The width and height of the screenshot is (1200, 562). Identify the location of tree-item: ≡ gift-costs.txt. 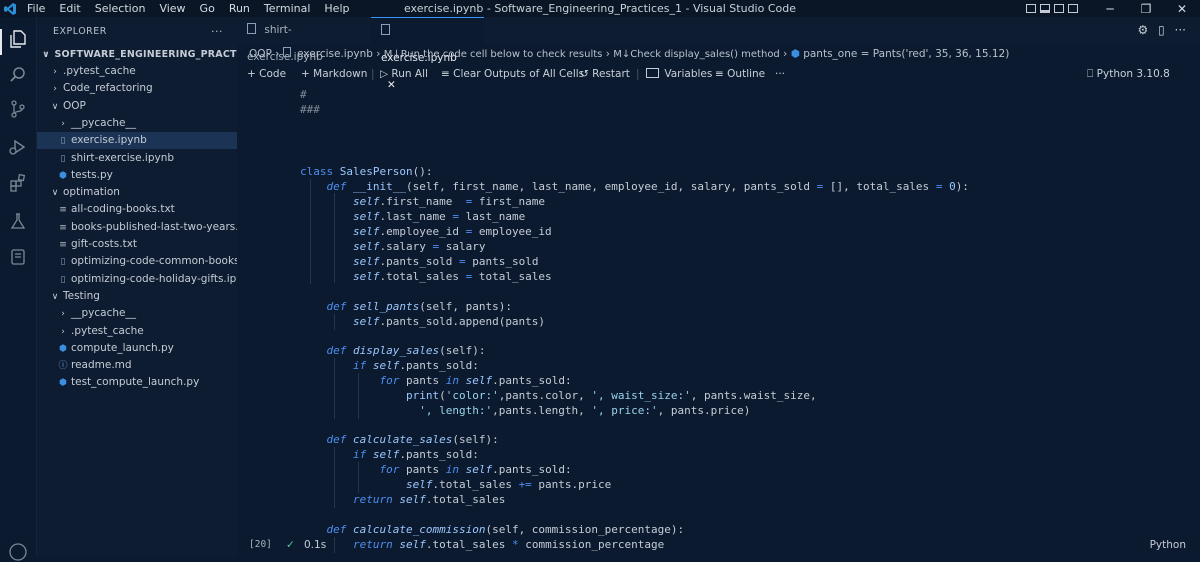
(137, 244).